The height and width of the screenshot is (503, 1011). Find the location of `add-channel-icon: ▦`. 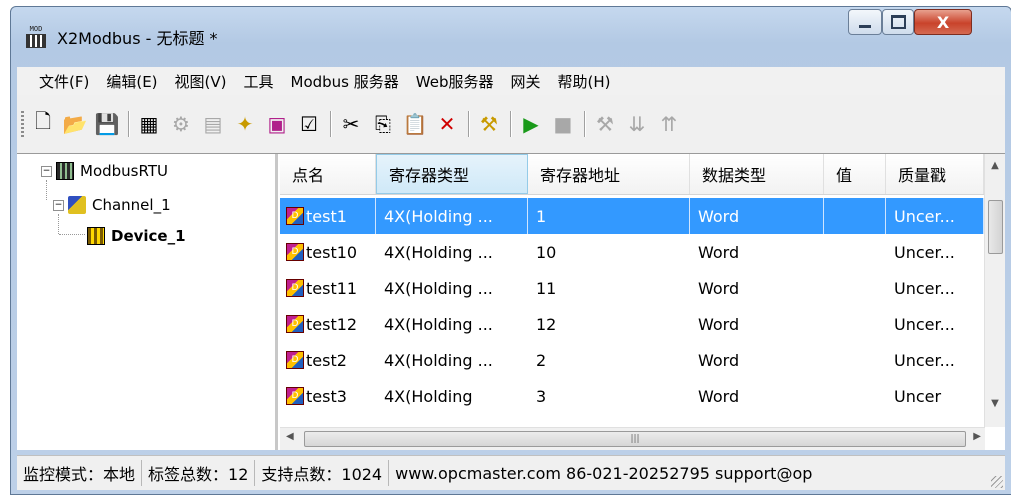

add-channel-icon: ▦ is located at coordinates (149, 124).